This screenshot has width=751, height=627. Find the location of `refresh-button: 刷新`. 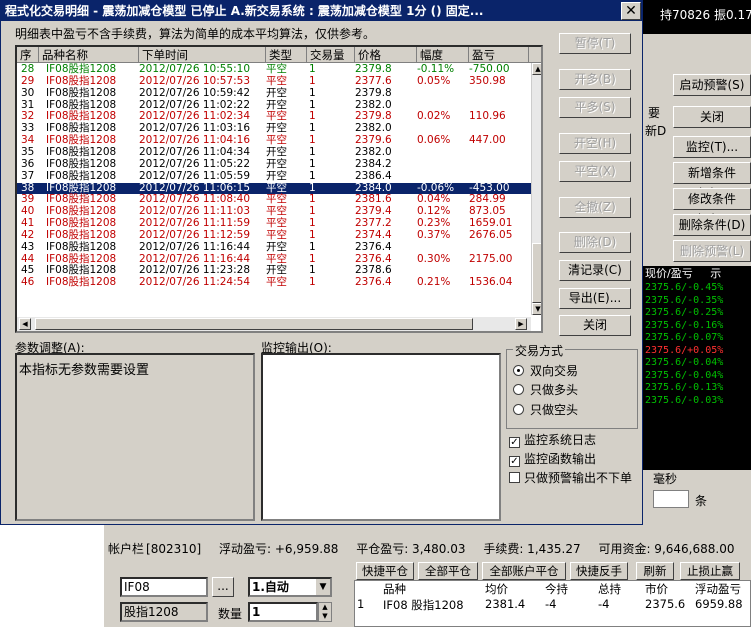

refresh-button: 刷新 is located at coordinates (655, 571).